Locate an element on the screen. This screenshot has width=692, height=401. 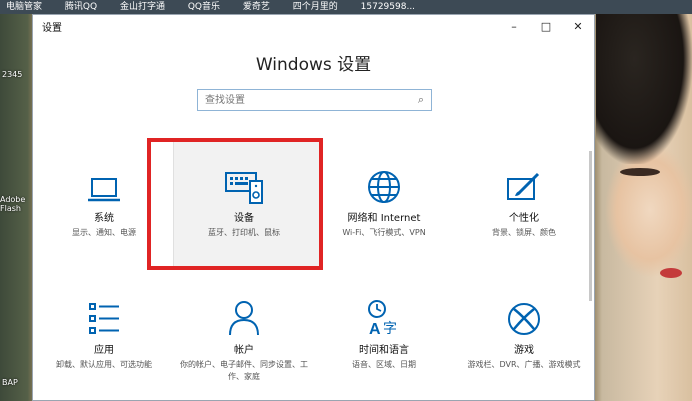
tile-name: 网络和 Internet is located at coordinates (384, 218).